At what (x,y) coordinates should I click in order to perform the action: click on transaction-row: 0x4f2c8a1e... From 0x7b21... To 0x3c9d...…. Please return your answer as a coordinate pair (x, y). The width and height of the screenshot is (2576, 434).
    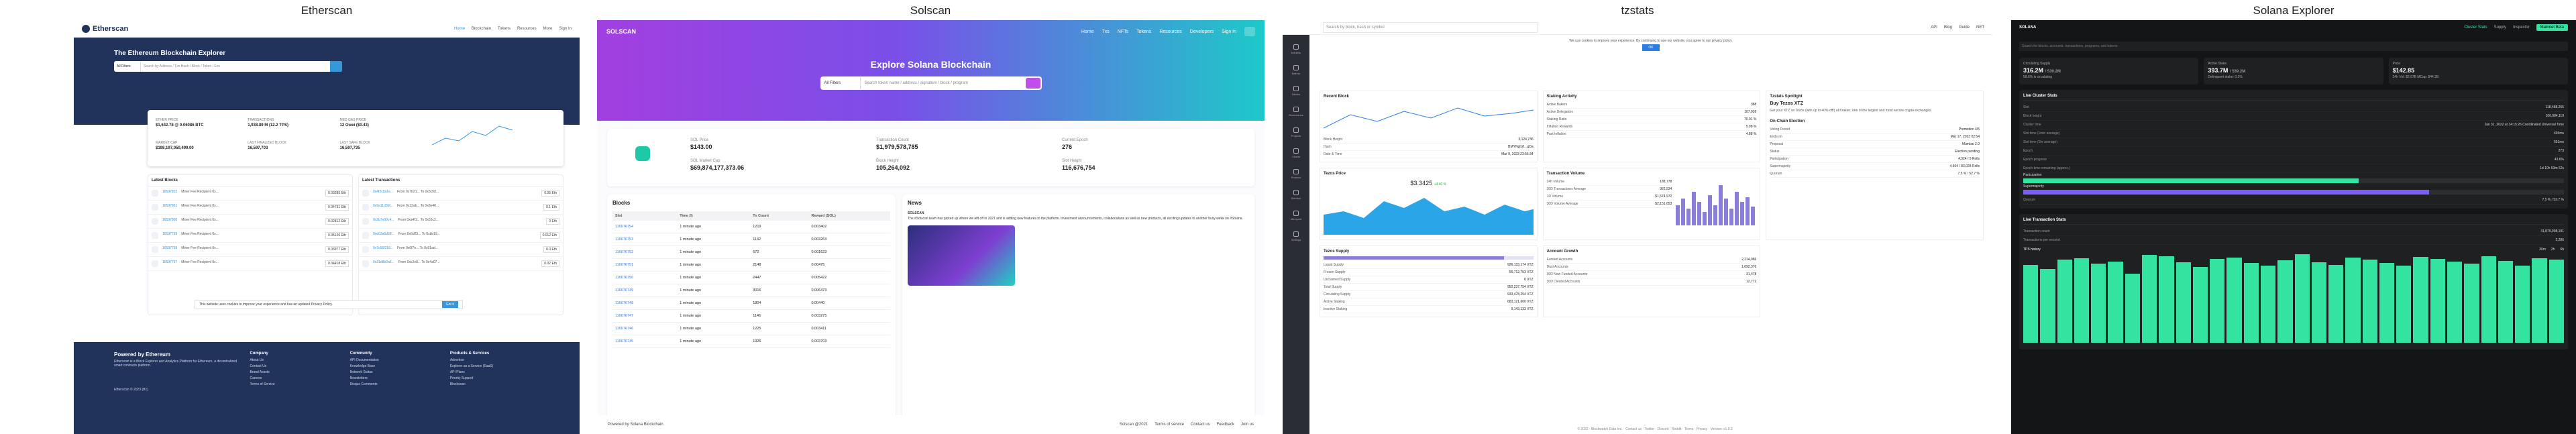
    Looking at the image, I should click on (461, 193).